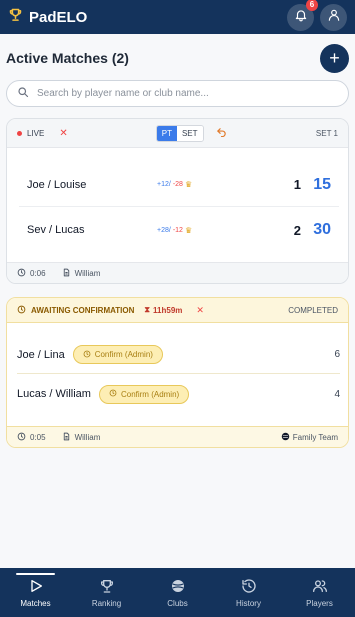 The image size is (355, 617). I want to click on brand: PadELO, so click(47, 17).